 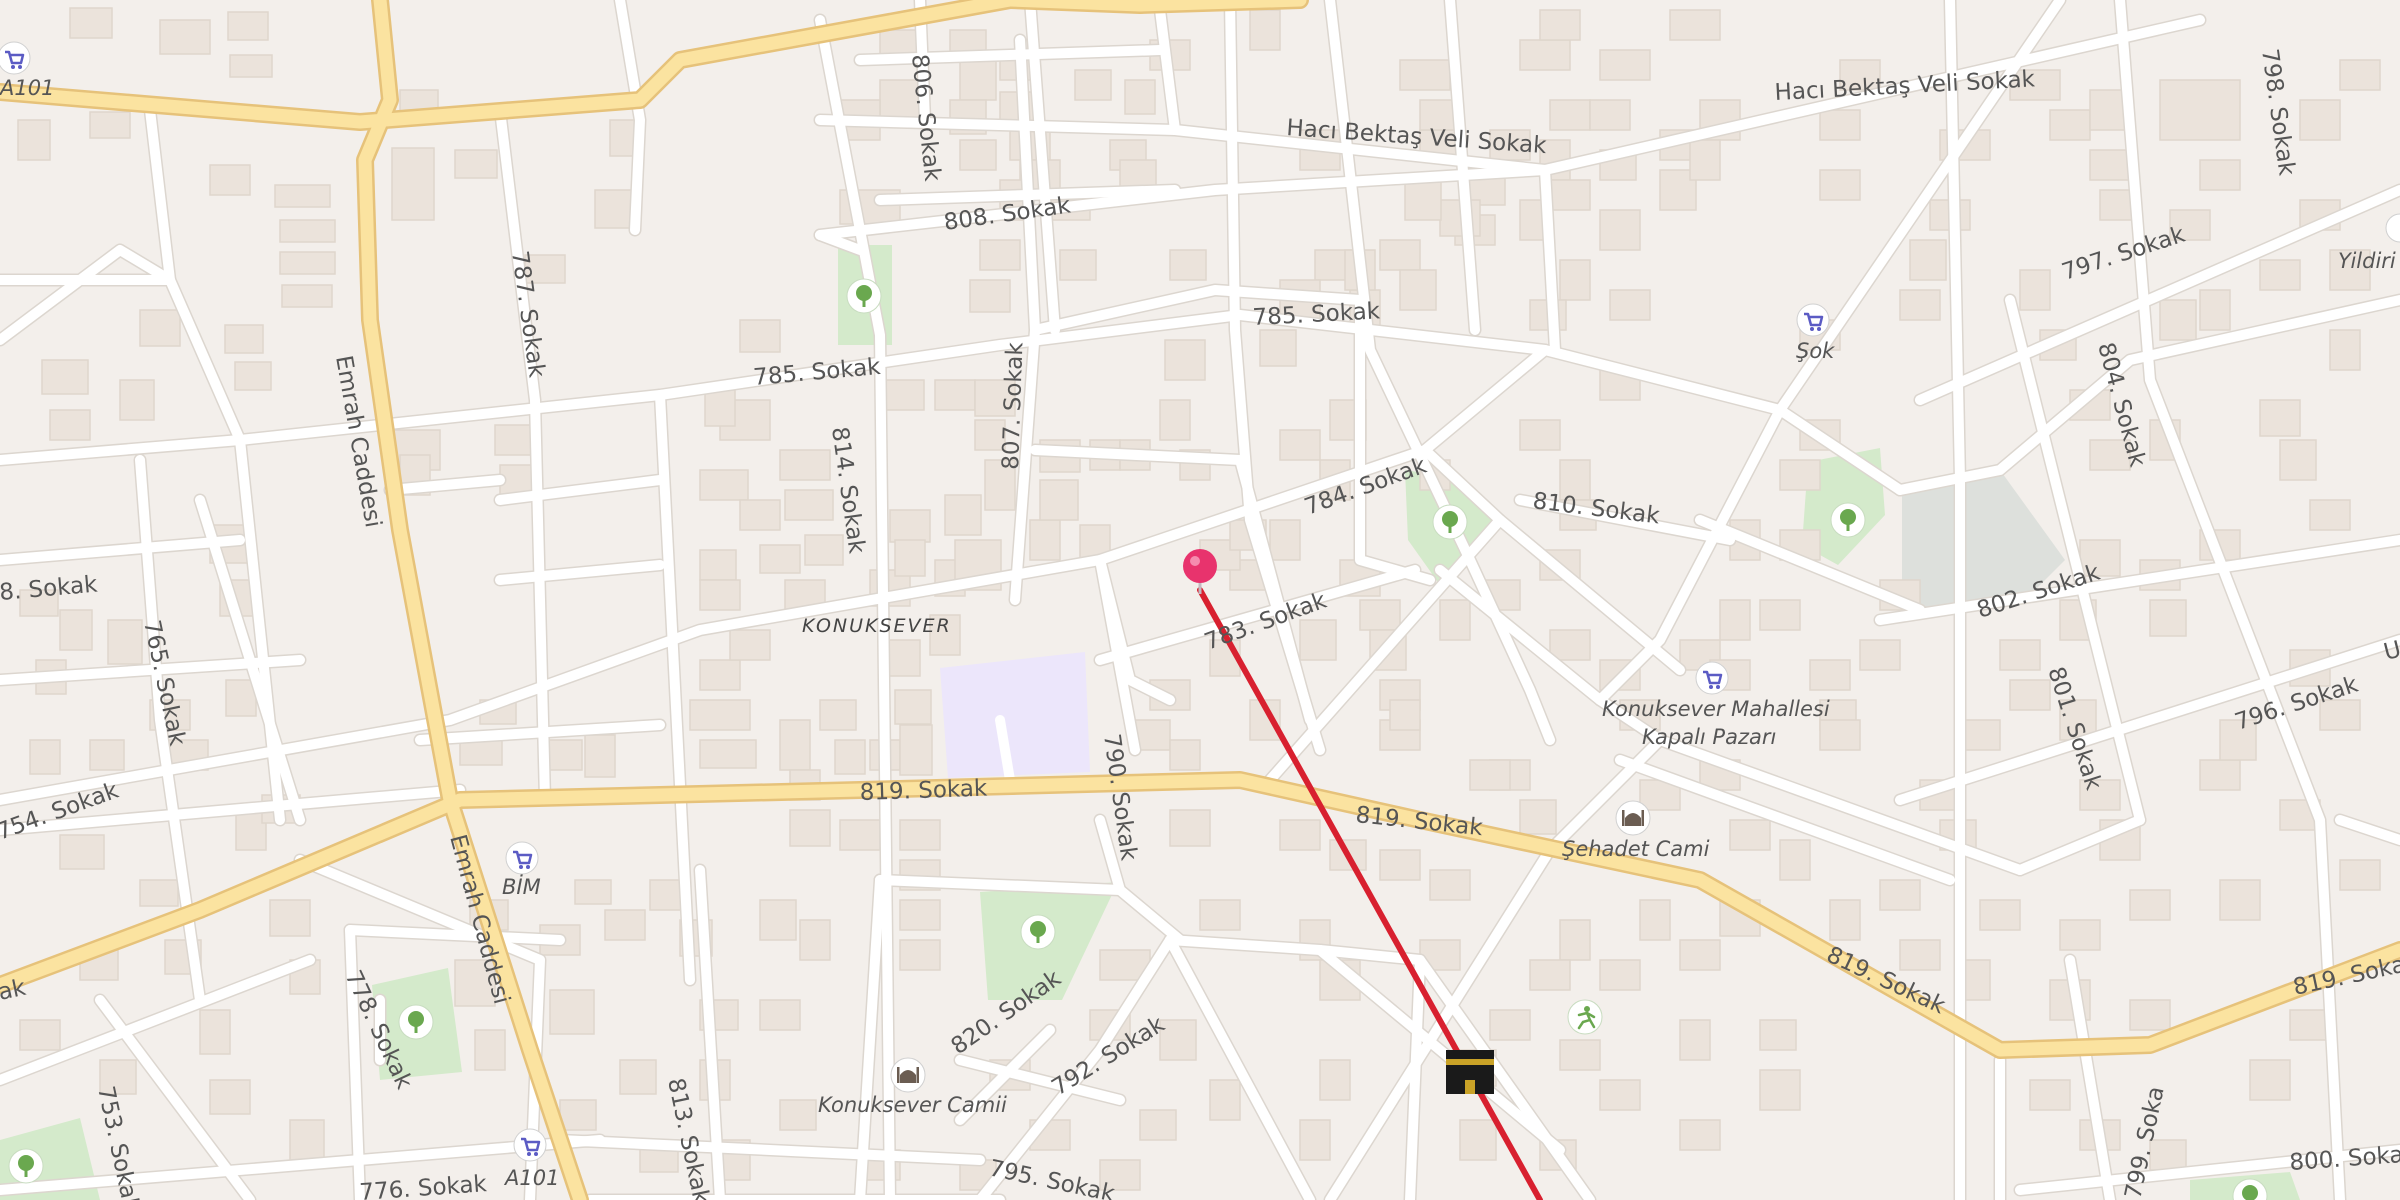 I want to click on street-label: 807. Sokak, so click(x=1013, y=405).